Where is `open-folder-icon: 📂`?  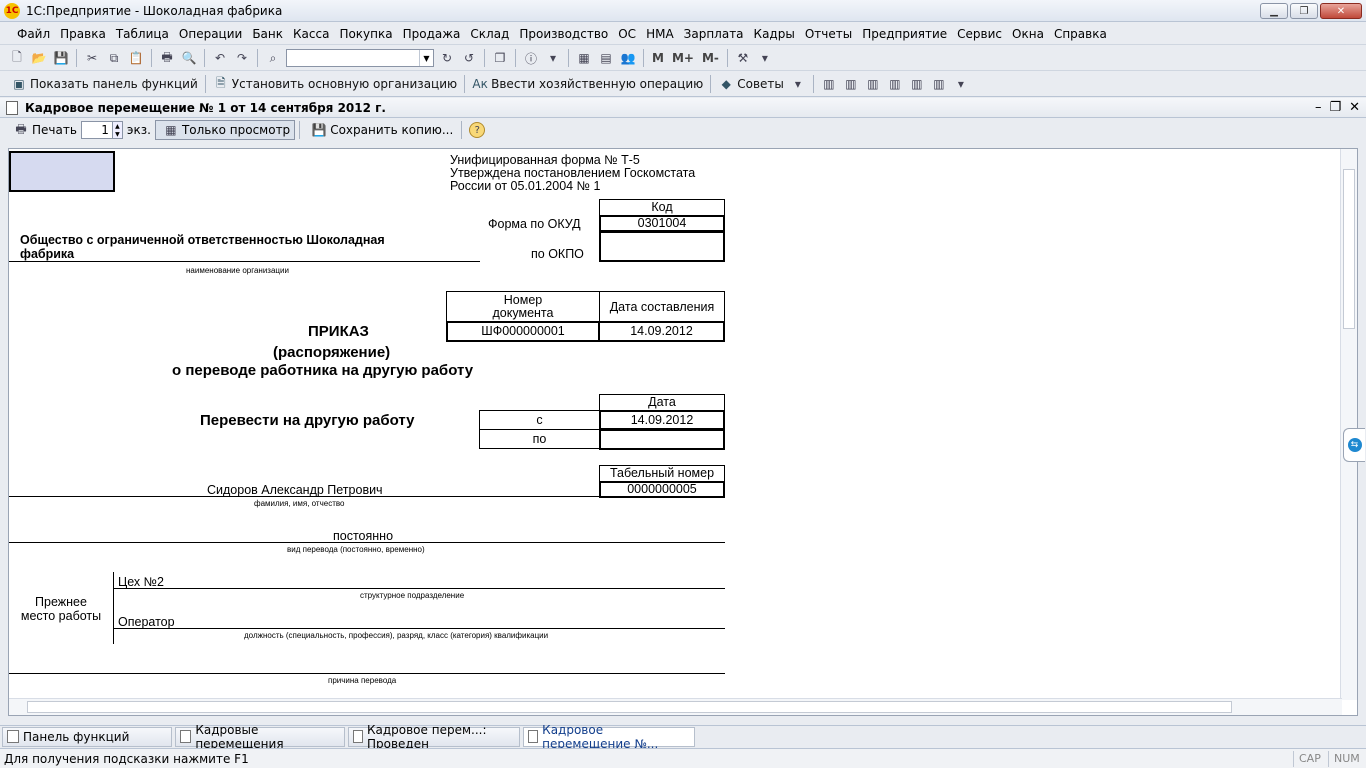
open-folder-icon: 📂 is located at coordinates (39, 58).